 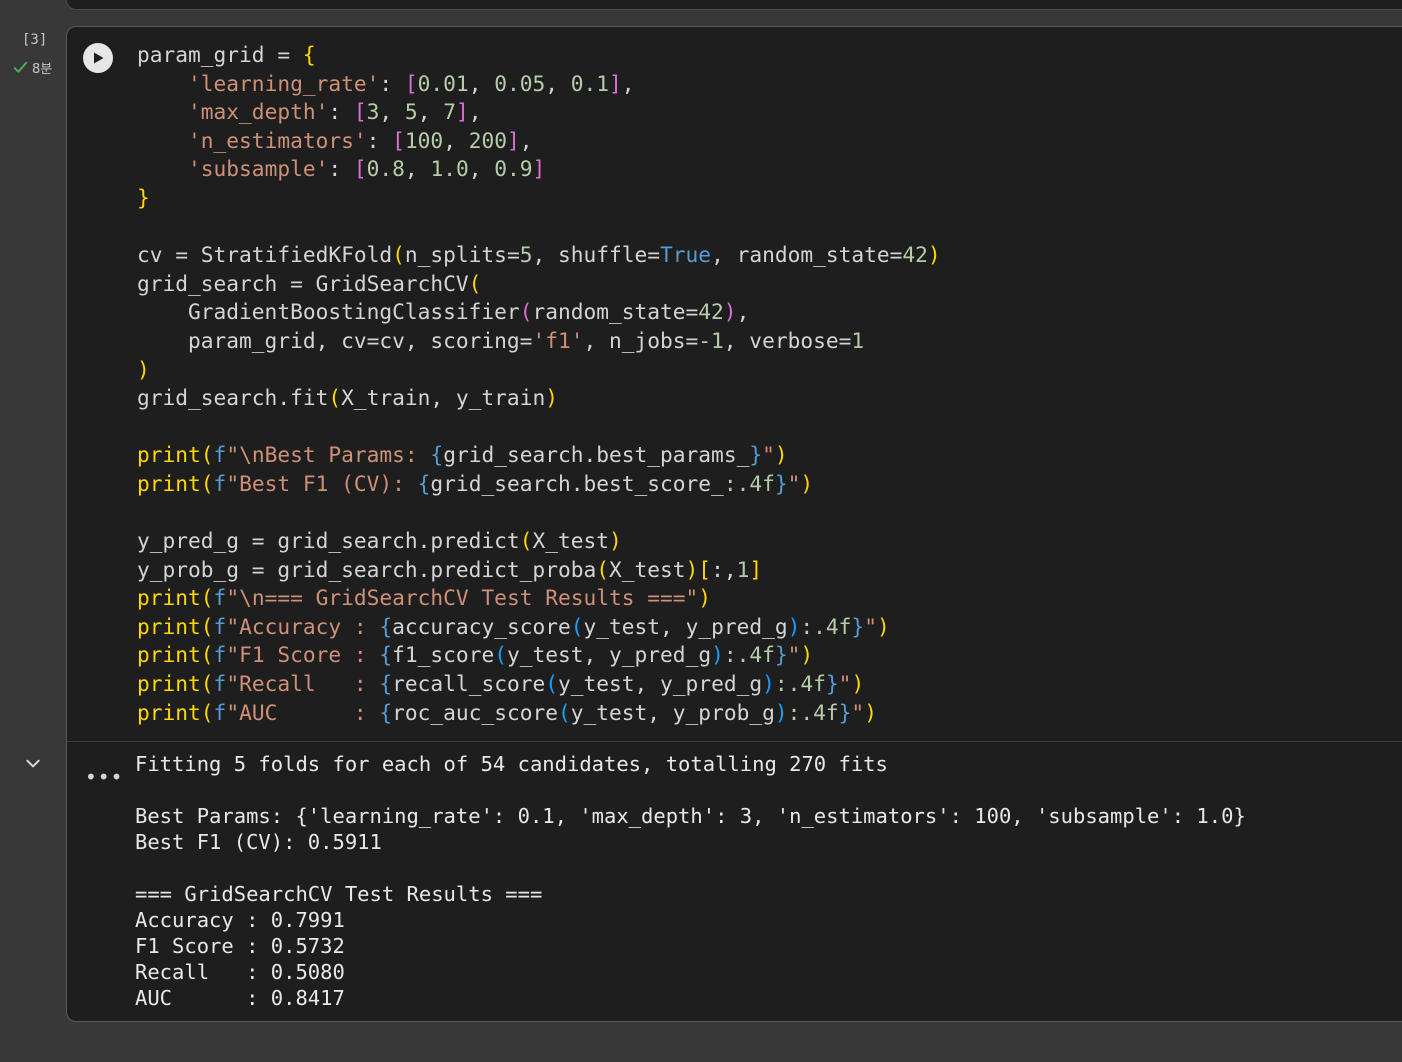 What do you see at coordinates (226, 54) in the screenshot?
I see `code-line: param_grid = {` at bounding box center [226, 54].